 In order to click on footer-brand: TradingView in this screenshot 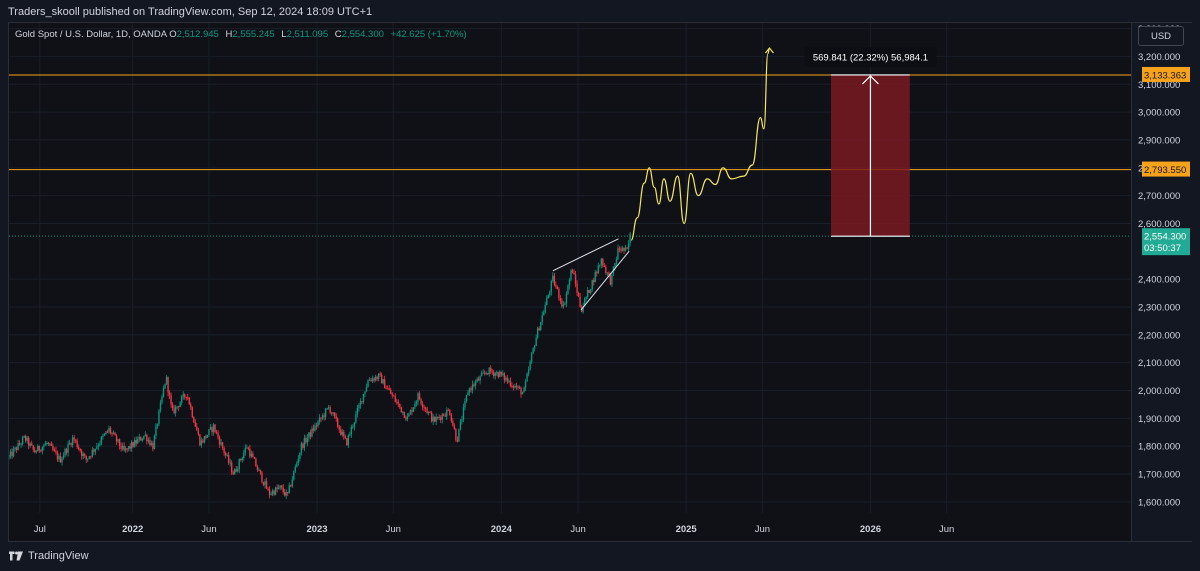, I will do `click(58, 556)`.